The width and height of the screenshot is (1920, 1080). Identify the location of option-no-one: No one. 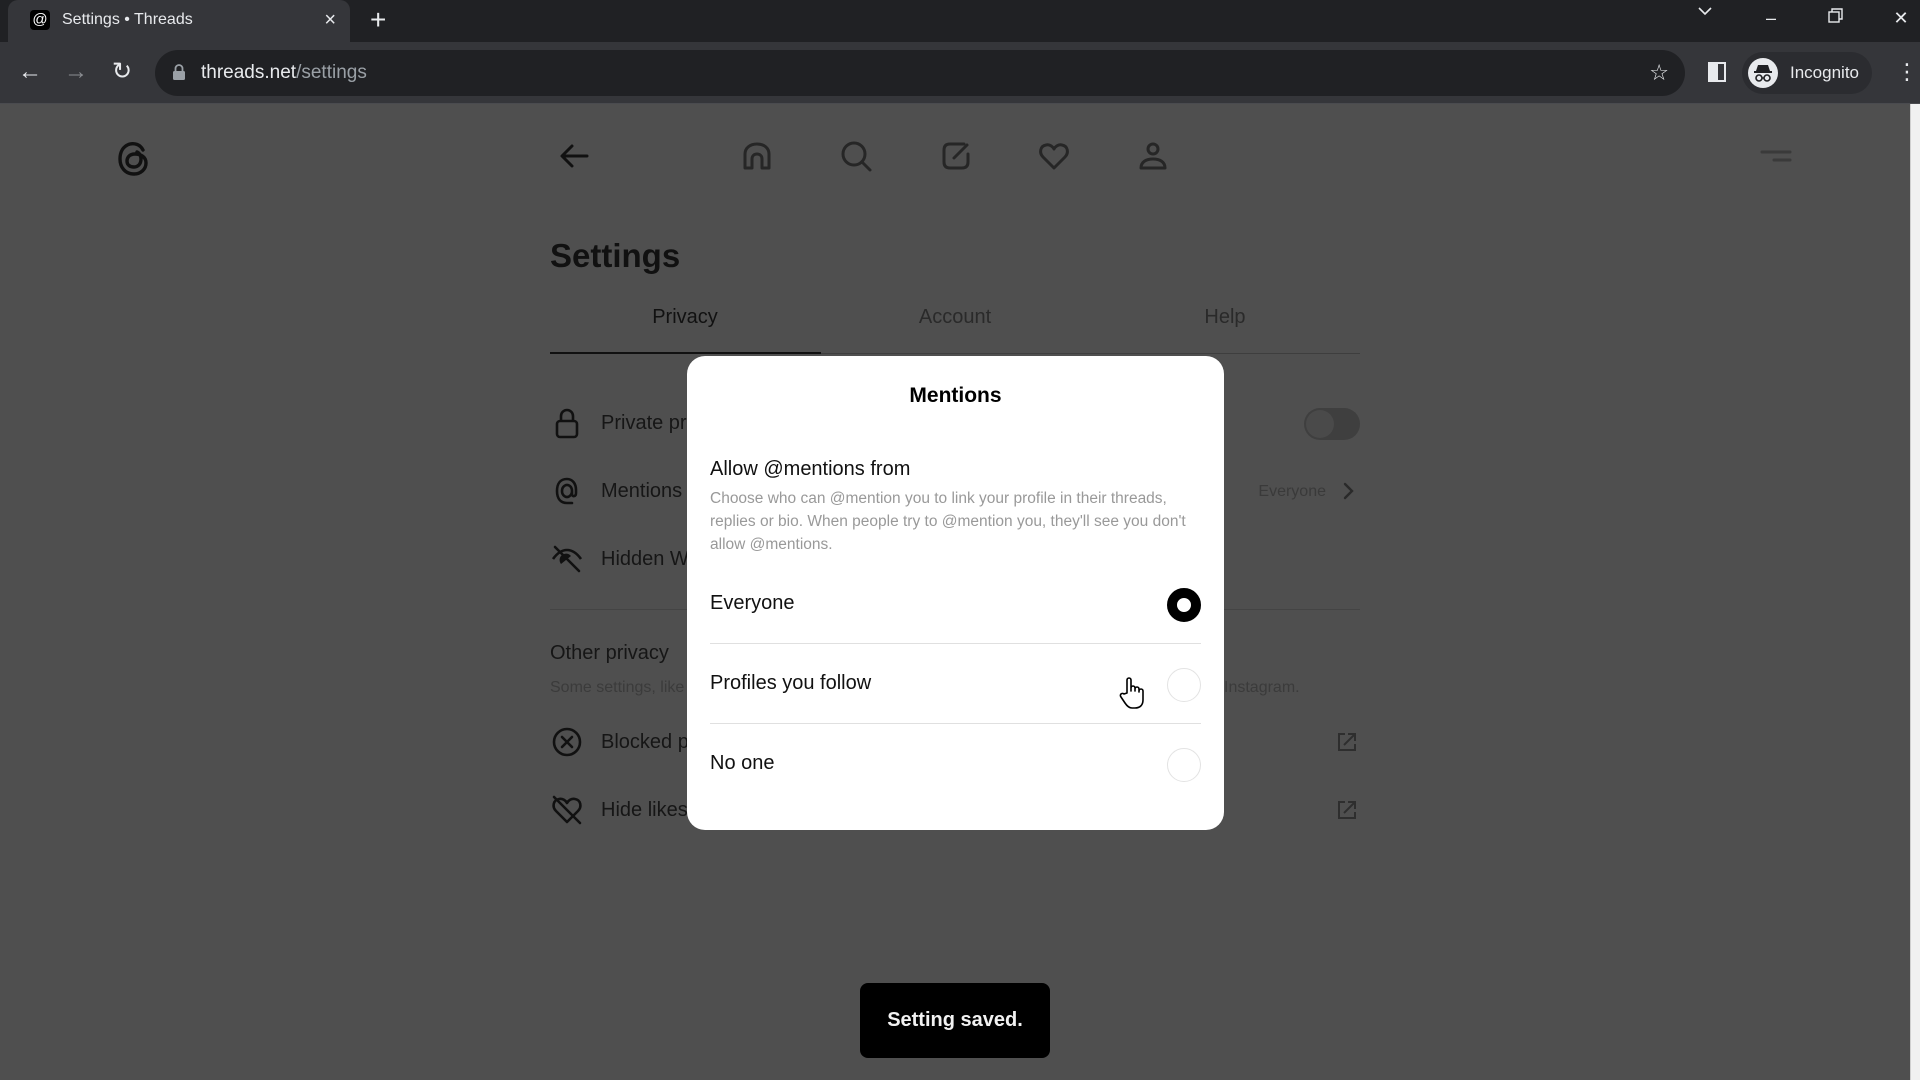
(955, 764).